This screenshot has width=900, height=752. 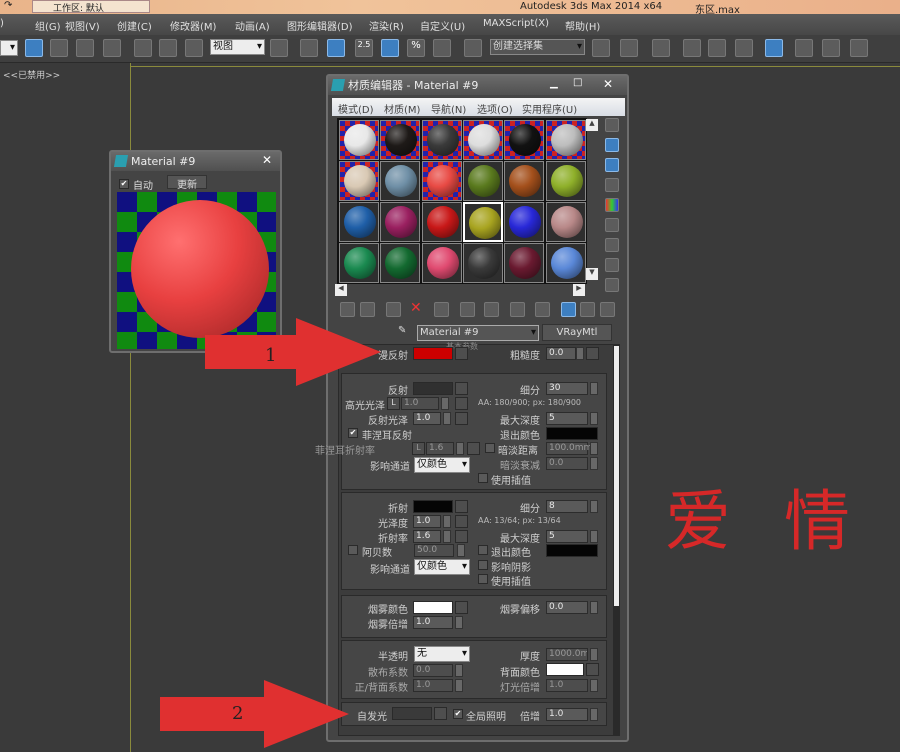 I want to click on diffuse-map-button, so click(x=461, y=353).